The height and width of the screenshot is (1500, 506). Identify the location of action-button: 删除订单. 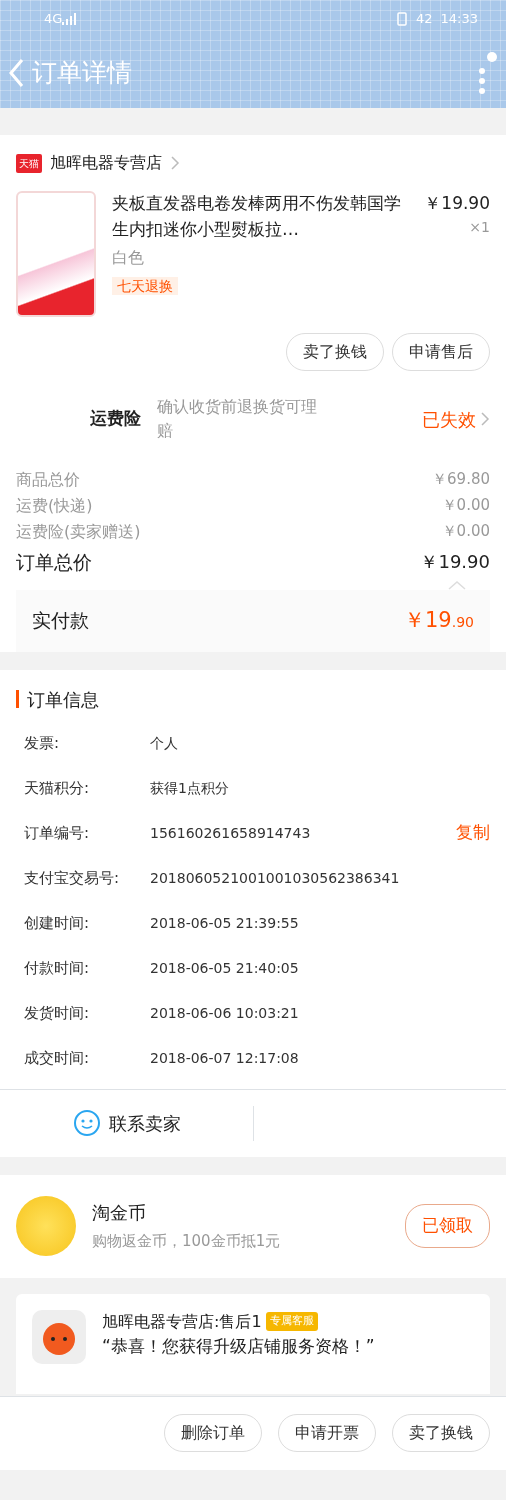
(213, 1433).